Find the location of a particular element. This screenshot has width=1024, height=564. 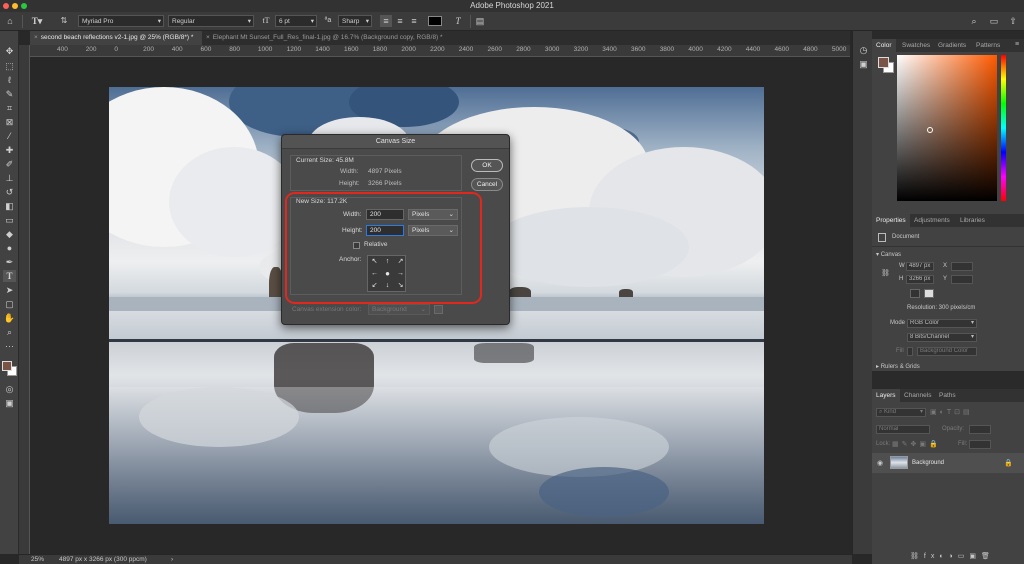

width-input: 200 is located at coordinates (385, 214).